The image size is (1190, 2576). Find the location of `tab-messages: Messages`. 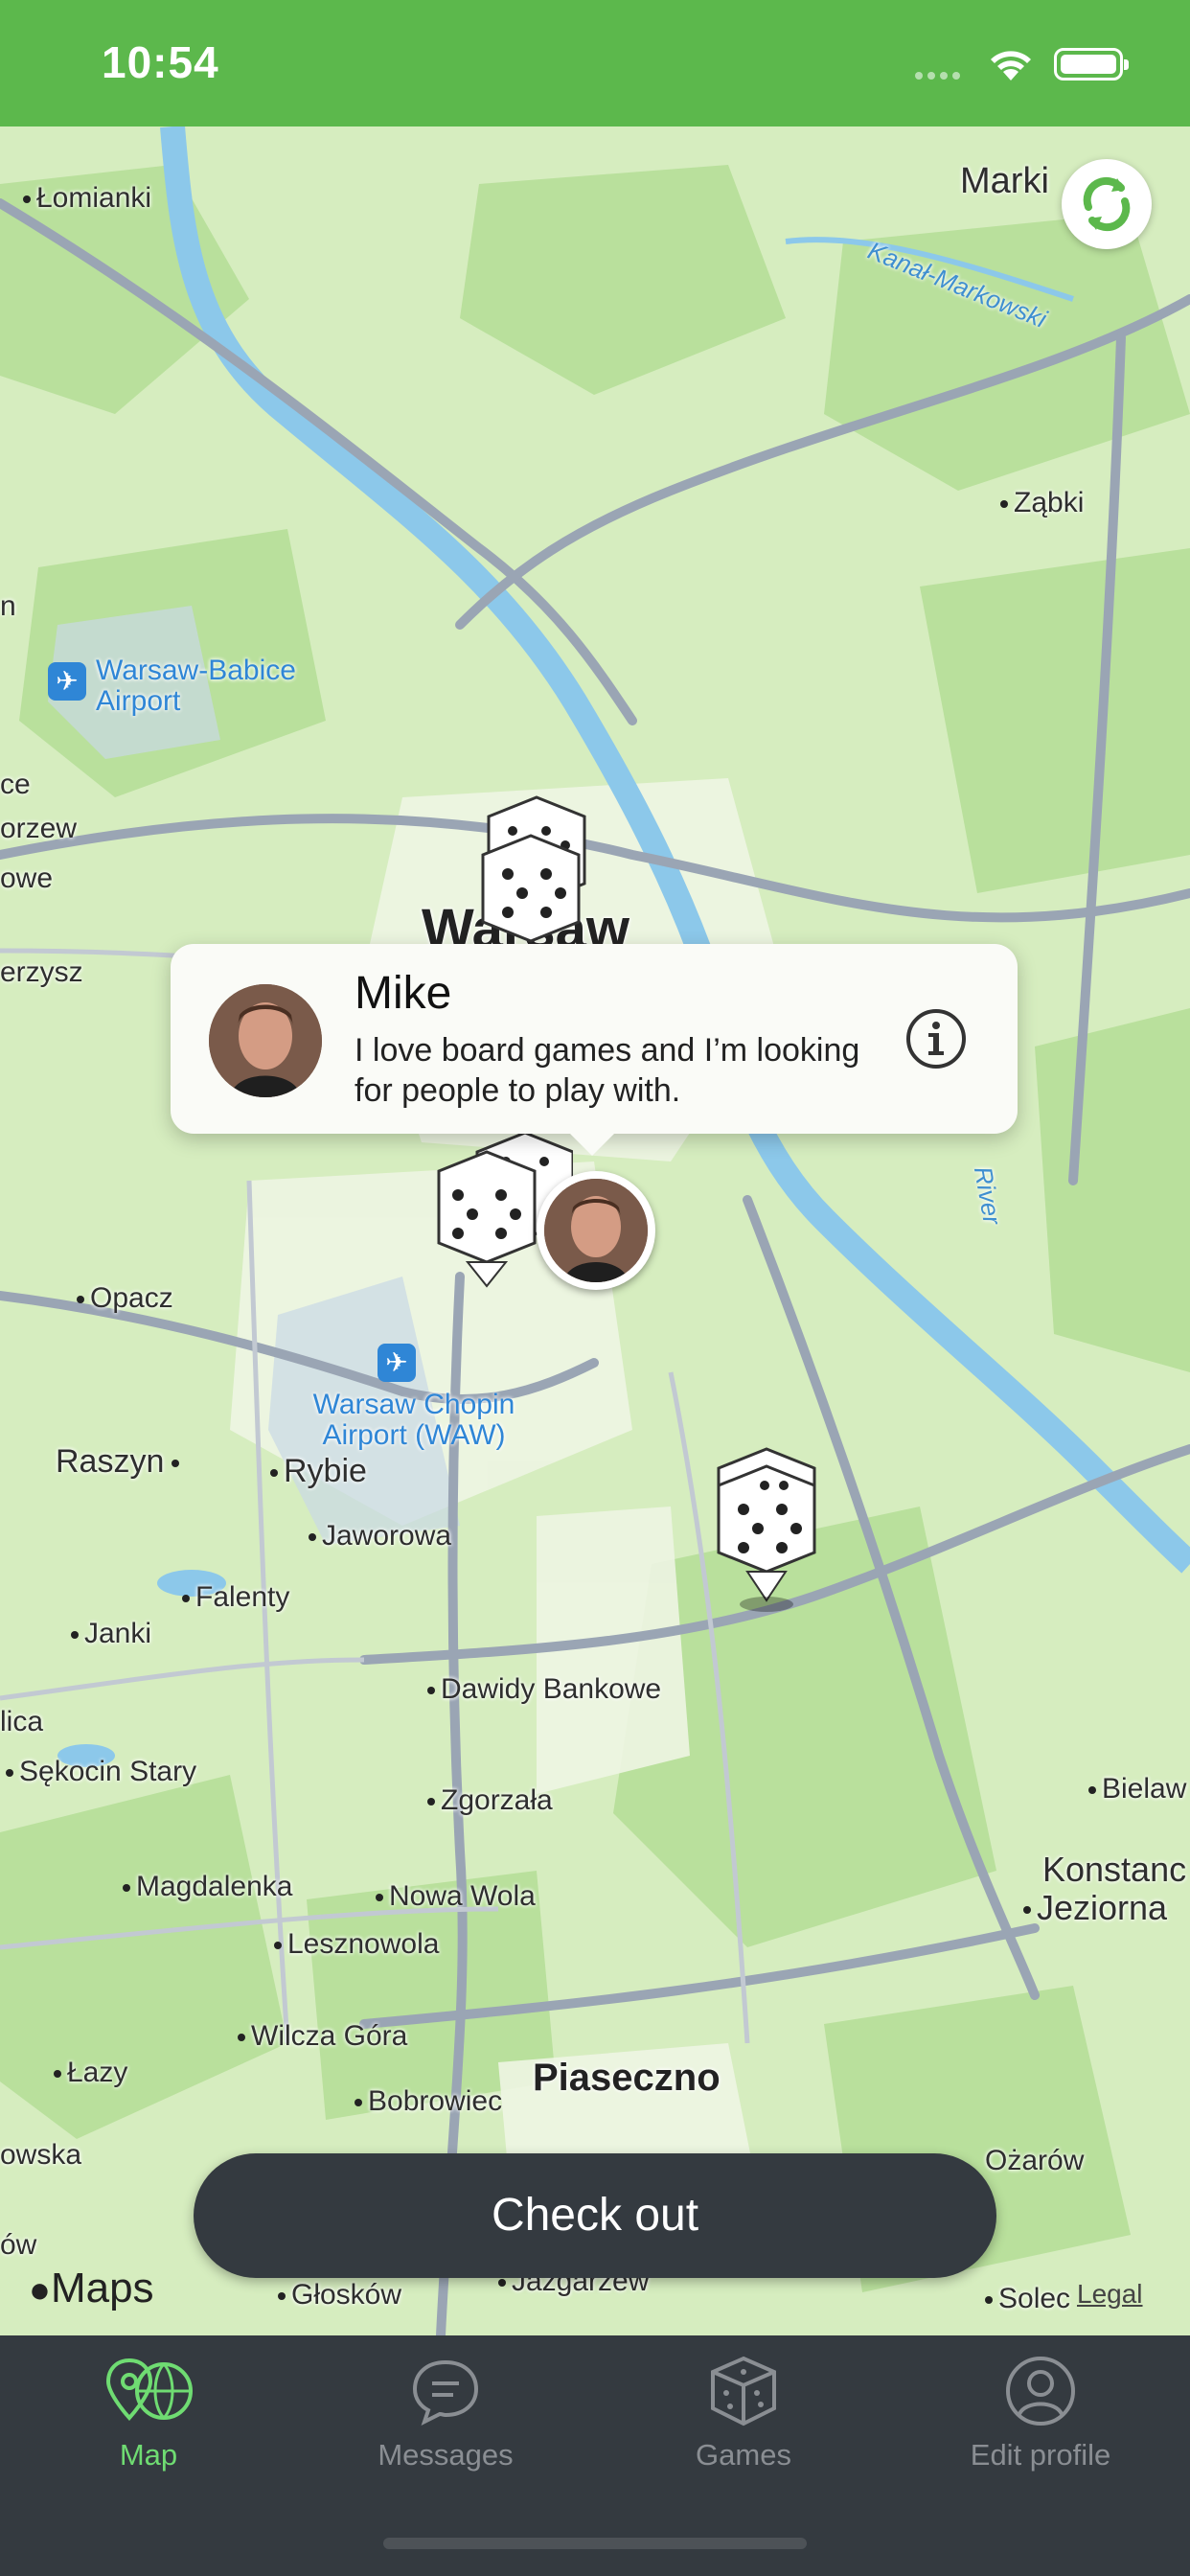

tab-messages: Messages is located at coordinates (446, 2412).